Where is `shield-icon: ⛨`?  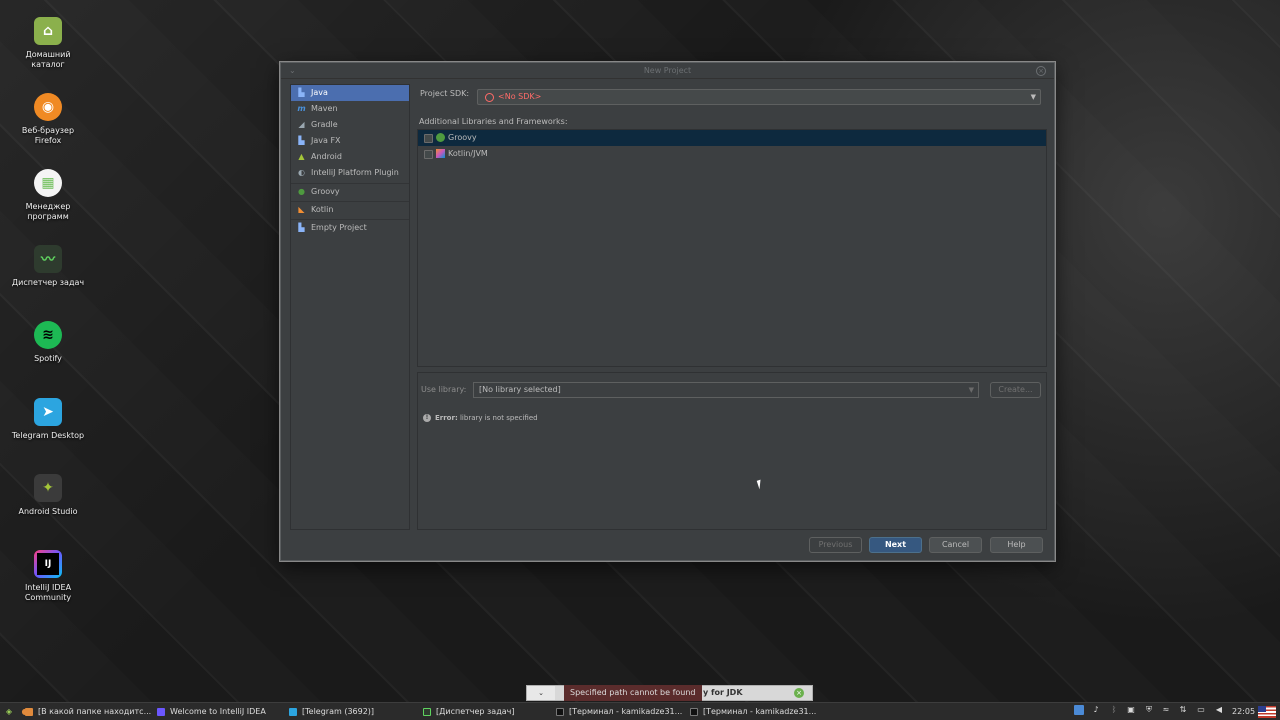
shield-icon: ⛨ is located at coordinates (1149, 710).